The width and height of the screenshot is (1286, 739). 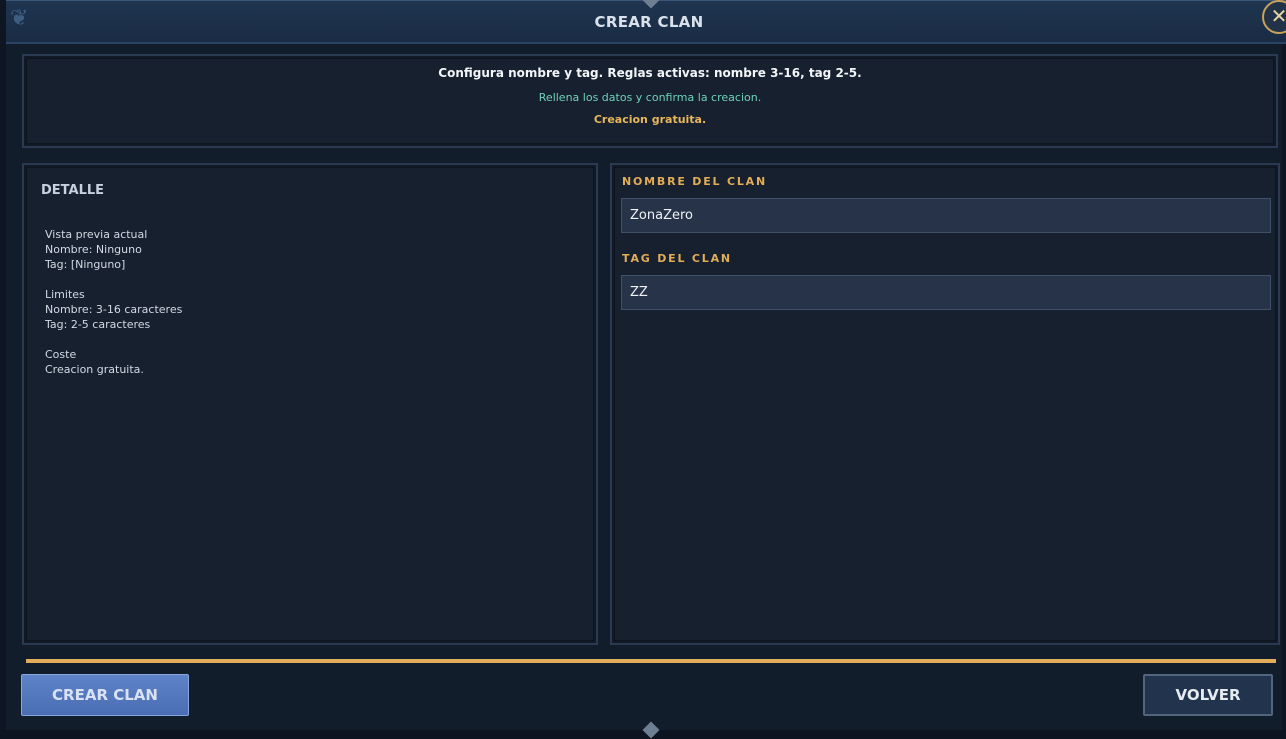 What do you see at coordinates (96, 234) in the screenshot?
I see `preview-heading: Vista previa actual` at bounding box center [96, 234].